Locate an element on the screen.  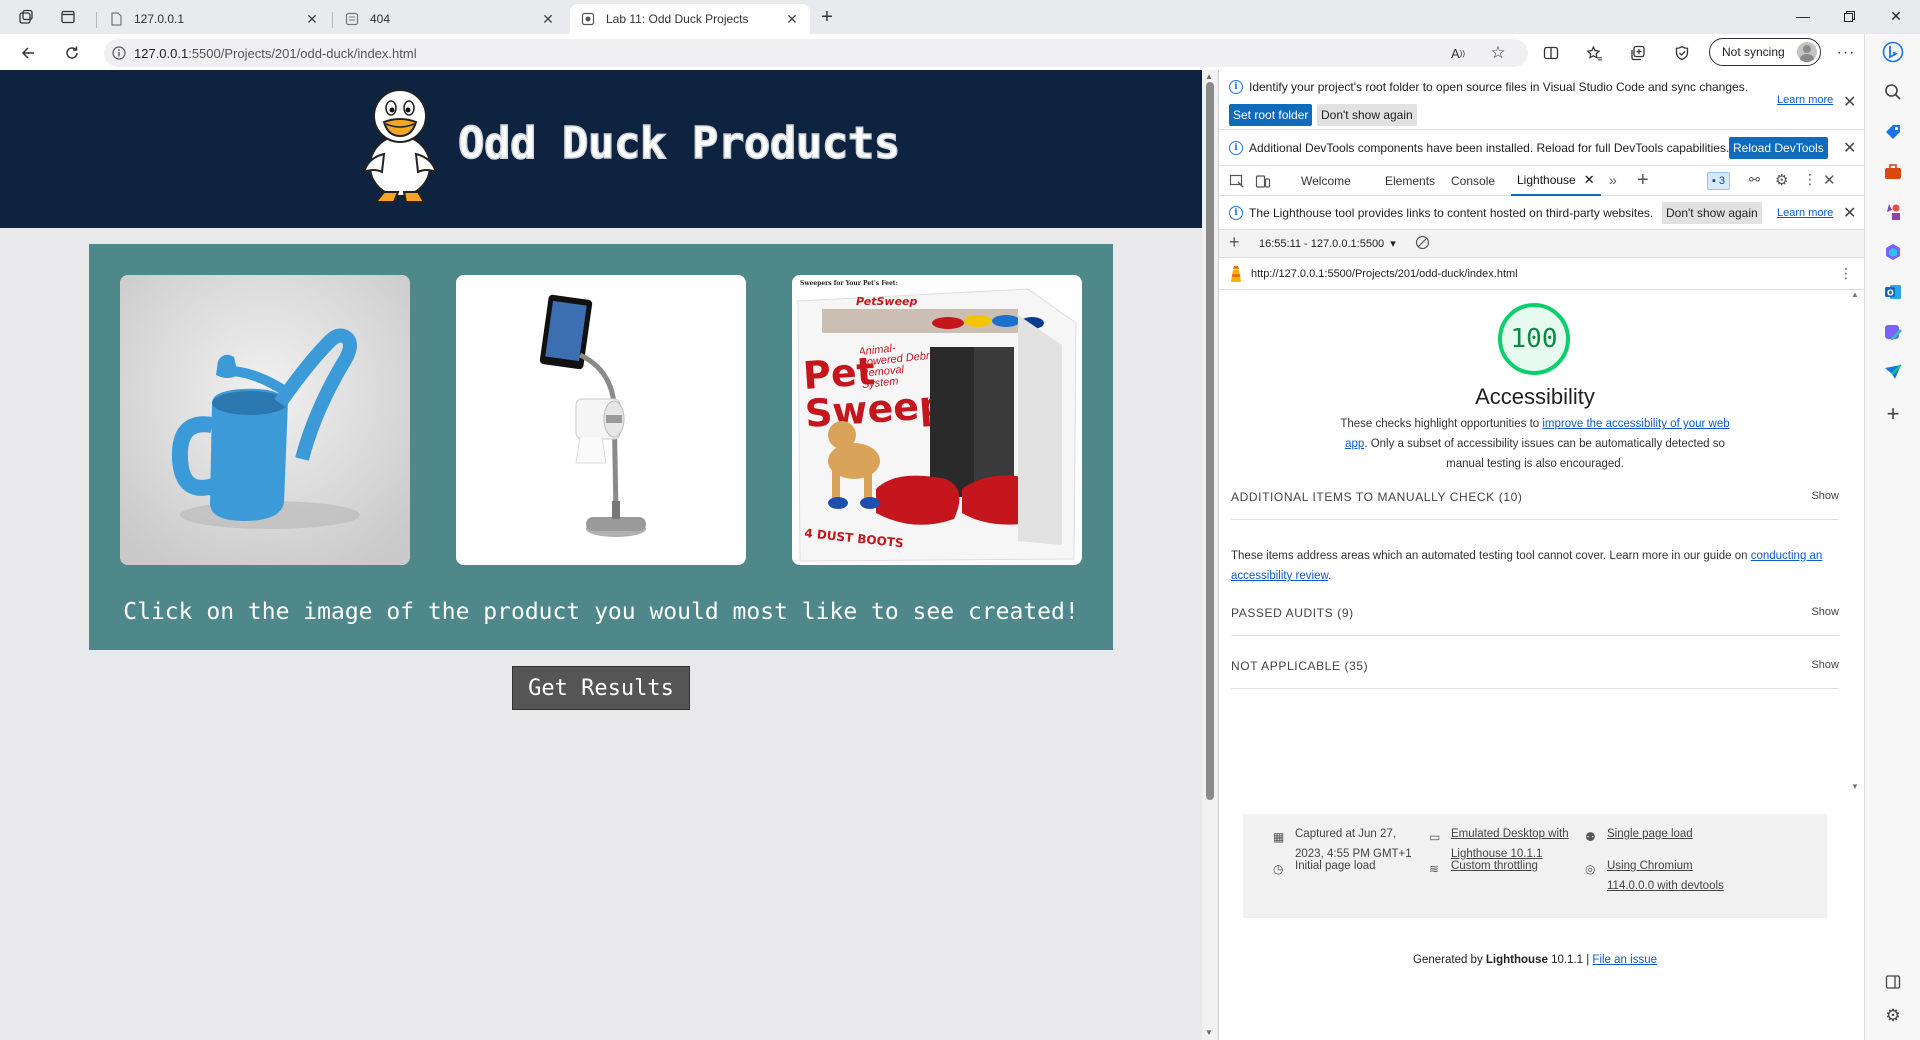
copilot-icon is located at coordinates (1893, 52).